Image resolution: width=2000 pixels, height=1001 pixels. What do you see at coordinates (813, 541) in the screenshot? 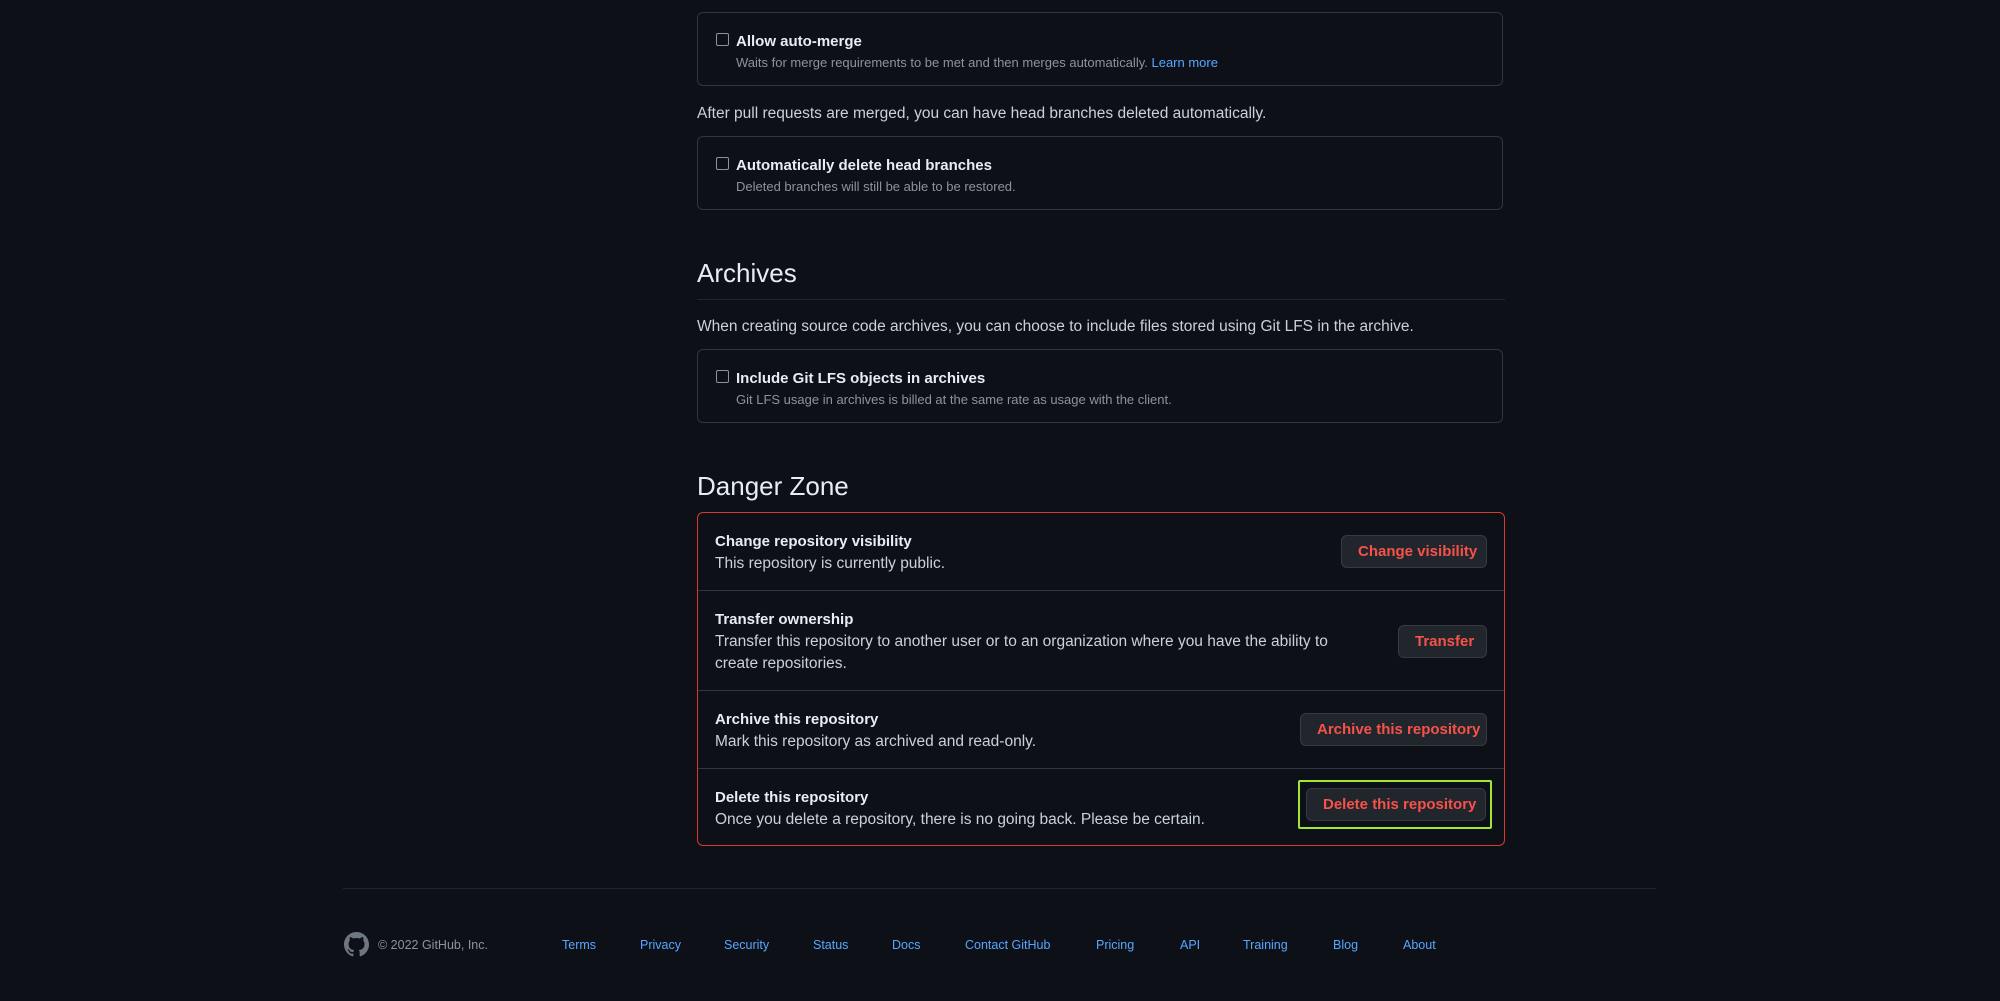
I see `danger-item-title: Change repository visibility` at bounding box center [813, 541].